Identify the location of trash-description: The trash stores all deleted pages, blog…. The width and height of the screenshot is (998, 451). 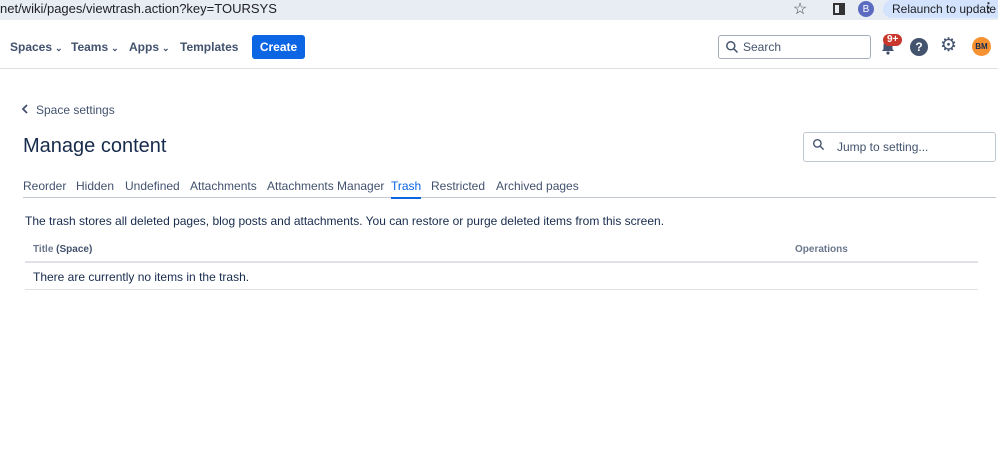
(345, 221).